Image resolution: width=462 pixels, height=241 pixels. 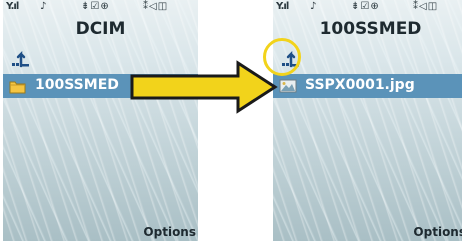 I want to click on screen-title: 100SSMED, so click(x=370, y=29).